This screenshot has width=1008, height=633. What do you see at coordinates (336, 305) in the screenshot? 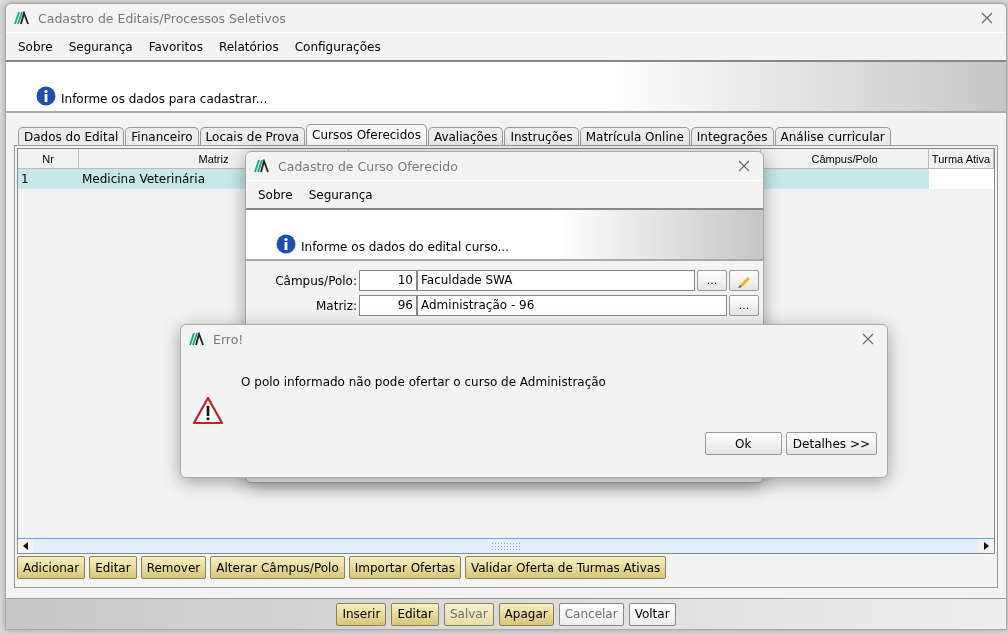
I see `field-label: Matriz:` at bounding box center [336, 305].